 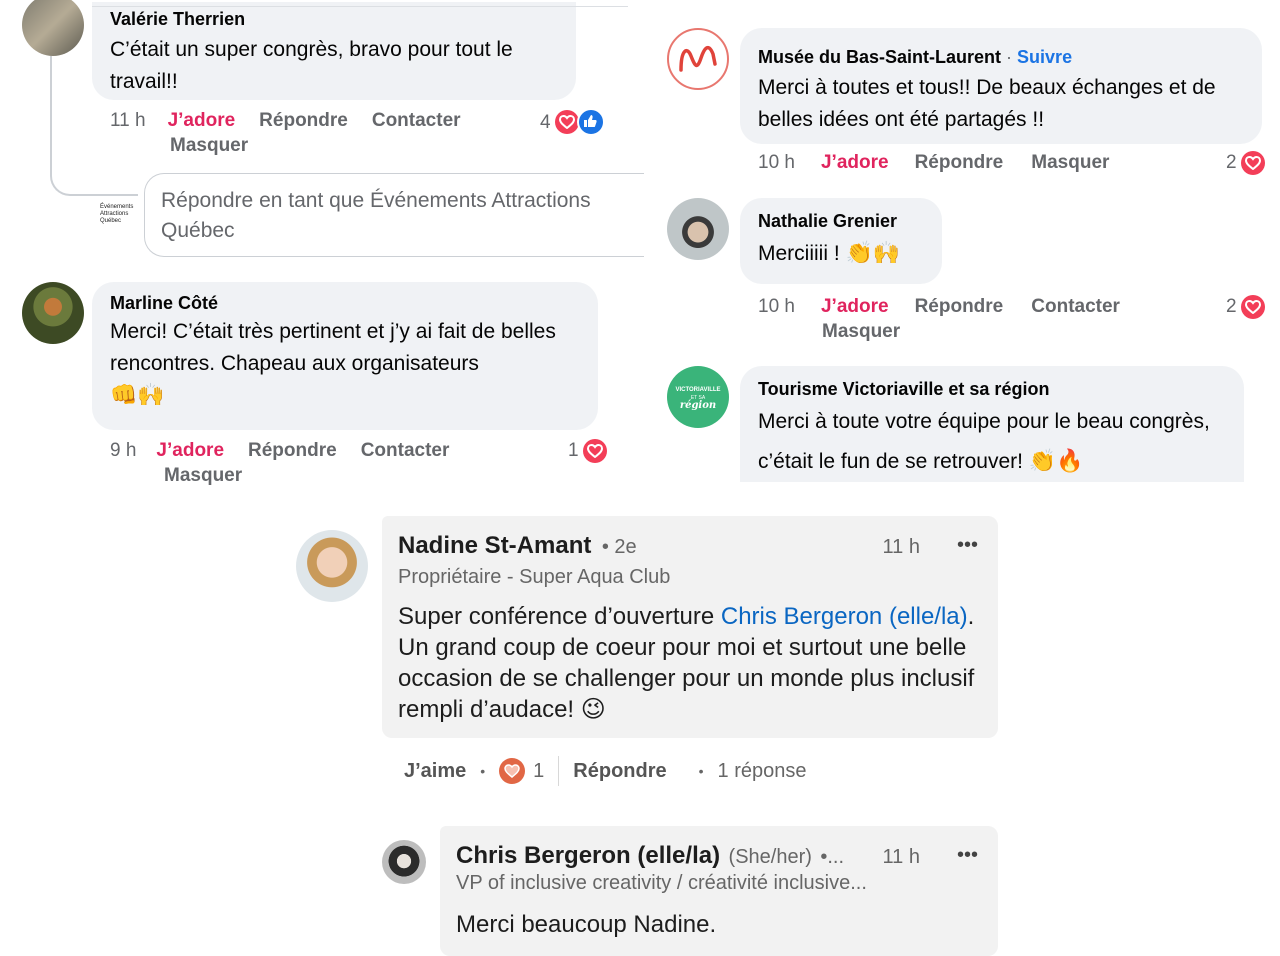 What do you see at coordinates (53, 313) in the screenshot?
I see `avatar-marline-cote` at bounding box center [53, 313].